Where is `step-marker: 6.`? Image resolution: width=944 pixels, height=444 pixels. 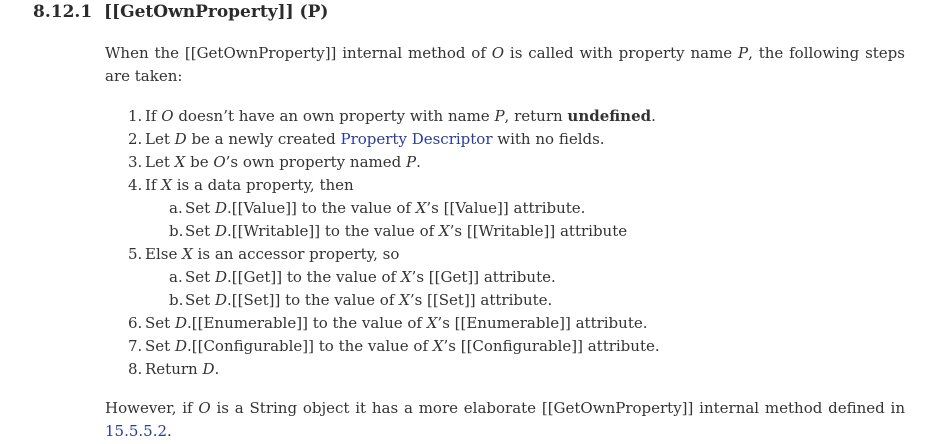
step-marker: 6. is located at coordinates (135, 323).